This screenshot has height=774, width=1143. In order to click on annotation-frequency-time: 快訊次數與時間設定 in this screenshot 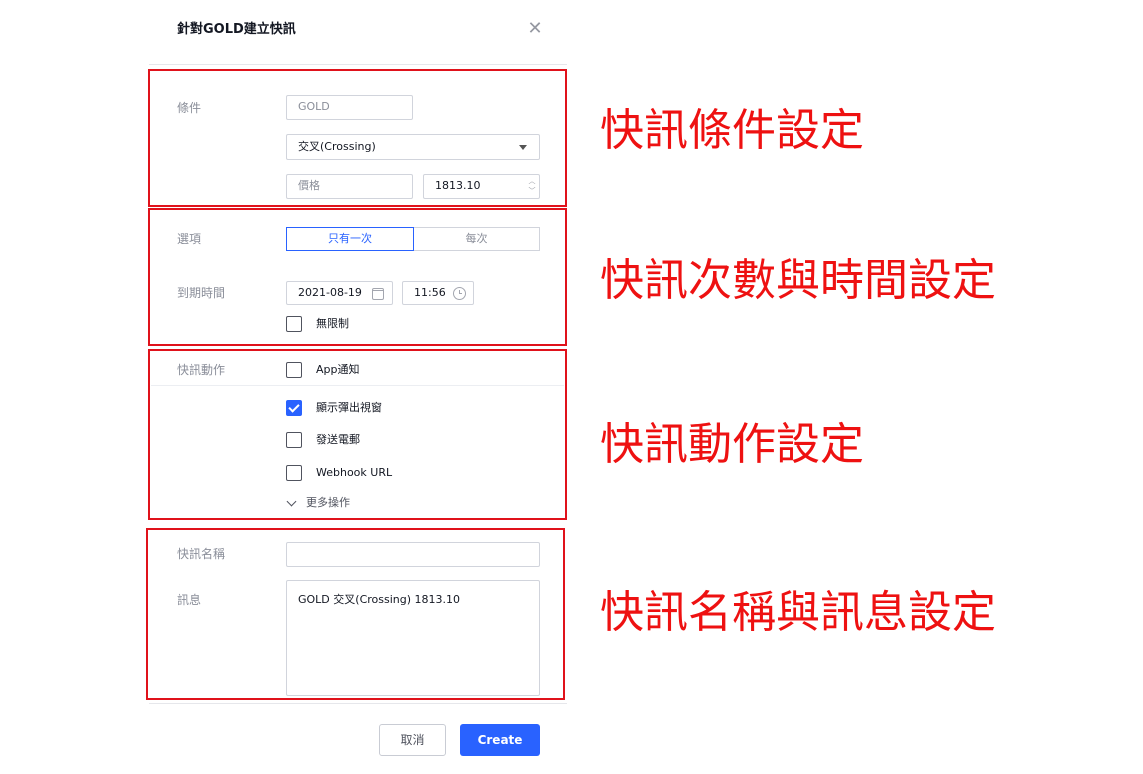, I will do `click(798, 280)`.